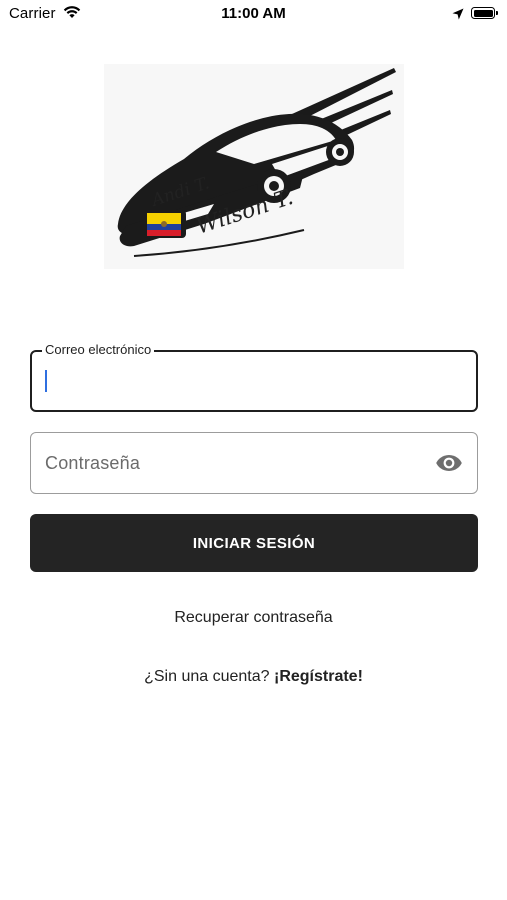  Describe the element at coordinates (484, 13) in the screenshot. I see `battery-icon` at that location.